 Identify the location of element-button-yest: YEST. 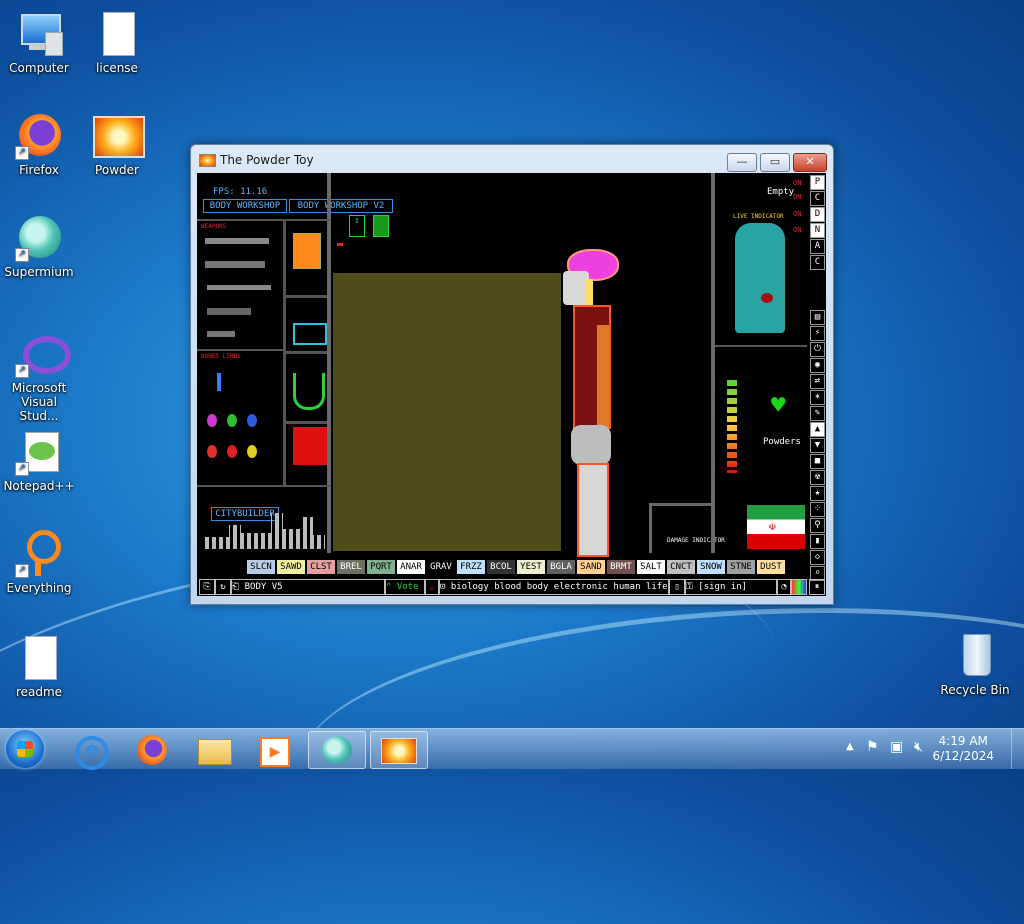
(531, 567).